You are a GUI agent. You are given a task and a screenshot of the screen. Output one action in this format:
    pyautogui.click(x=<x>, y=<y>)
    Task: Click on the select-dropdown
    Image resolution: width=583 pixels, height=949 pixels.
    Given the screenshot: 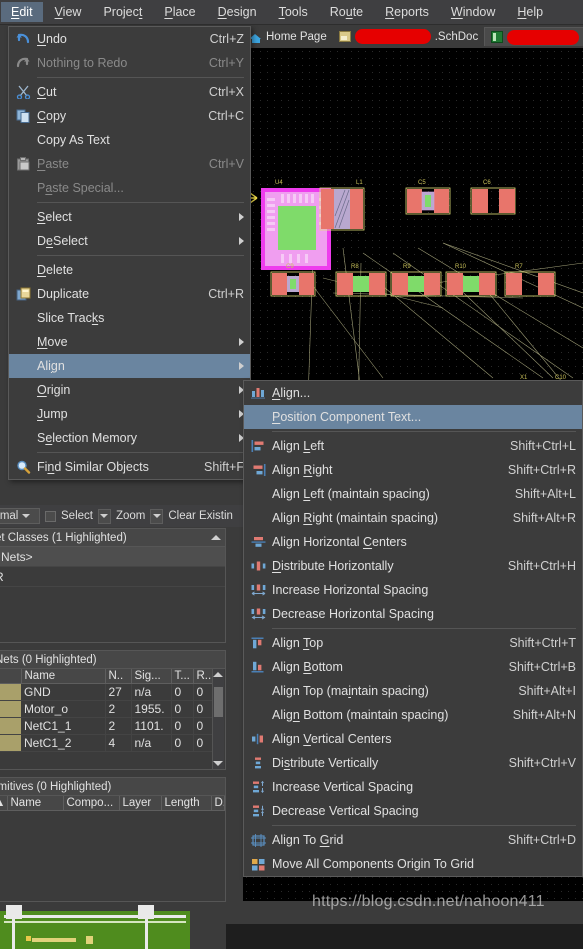 What is the action you would take?
    pyautogui.click(x=104, y=516)
    